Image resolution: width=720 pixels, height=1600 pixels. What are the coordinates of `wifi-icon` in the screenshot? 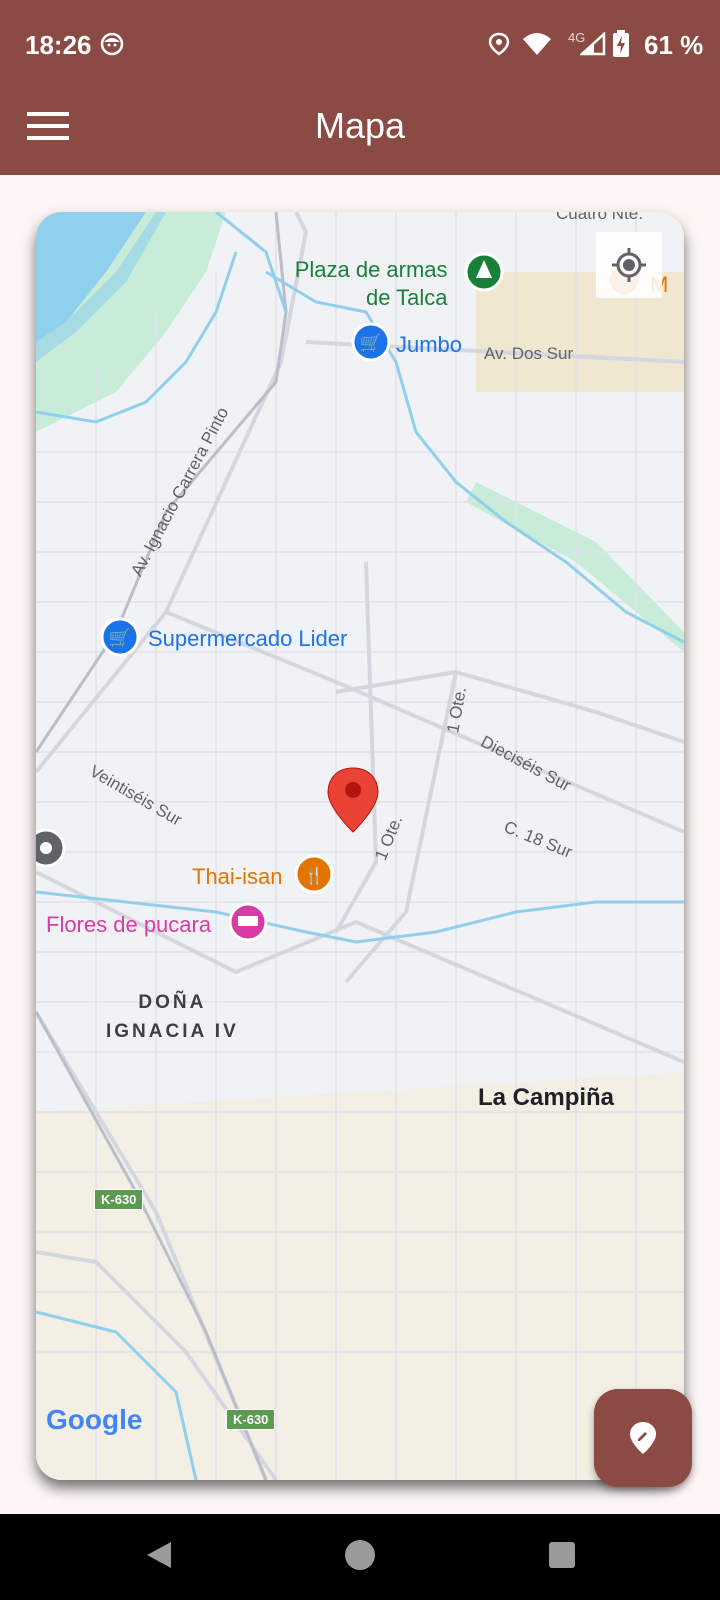 It's located at (537, 44).